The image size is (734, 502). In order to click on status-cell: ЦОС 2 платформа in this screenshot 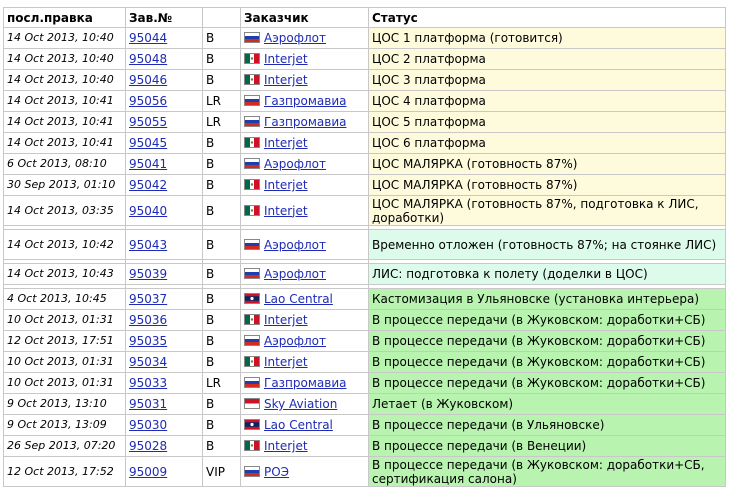, I will do `click(547, 59)`.